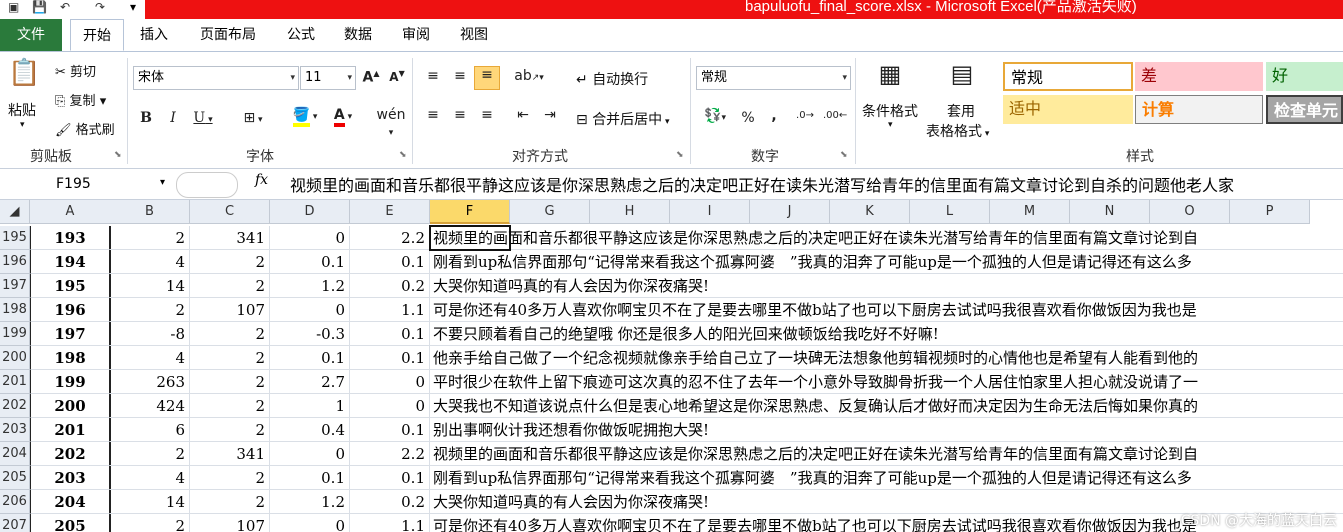 The image size is (1343, 532). Describe the element at coordinates (70, 523) in the screenshot. I see `cell-a: 205` at that location.